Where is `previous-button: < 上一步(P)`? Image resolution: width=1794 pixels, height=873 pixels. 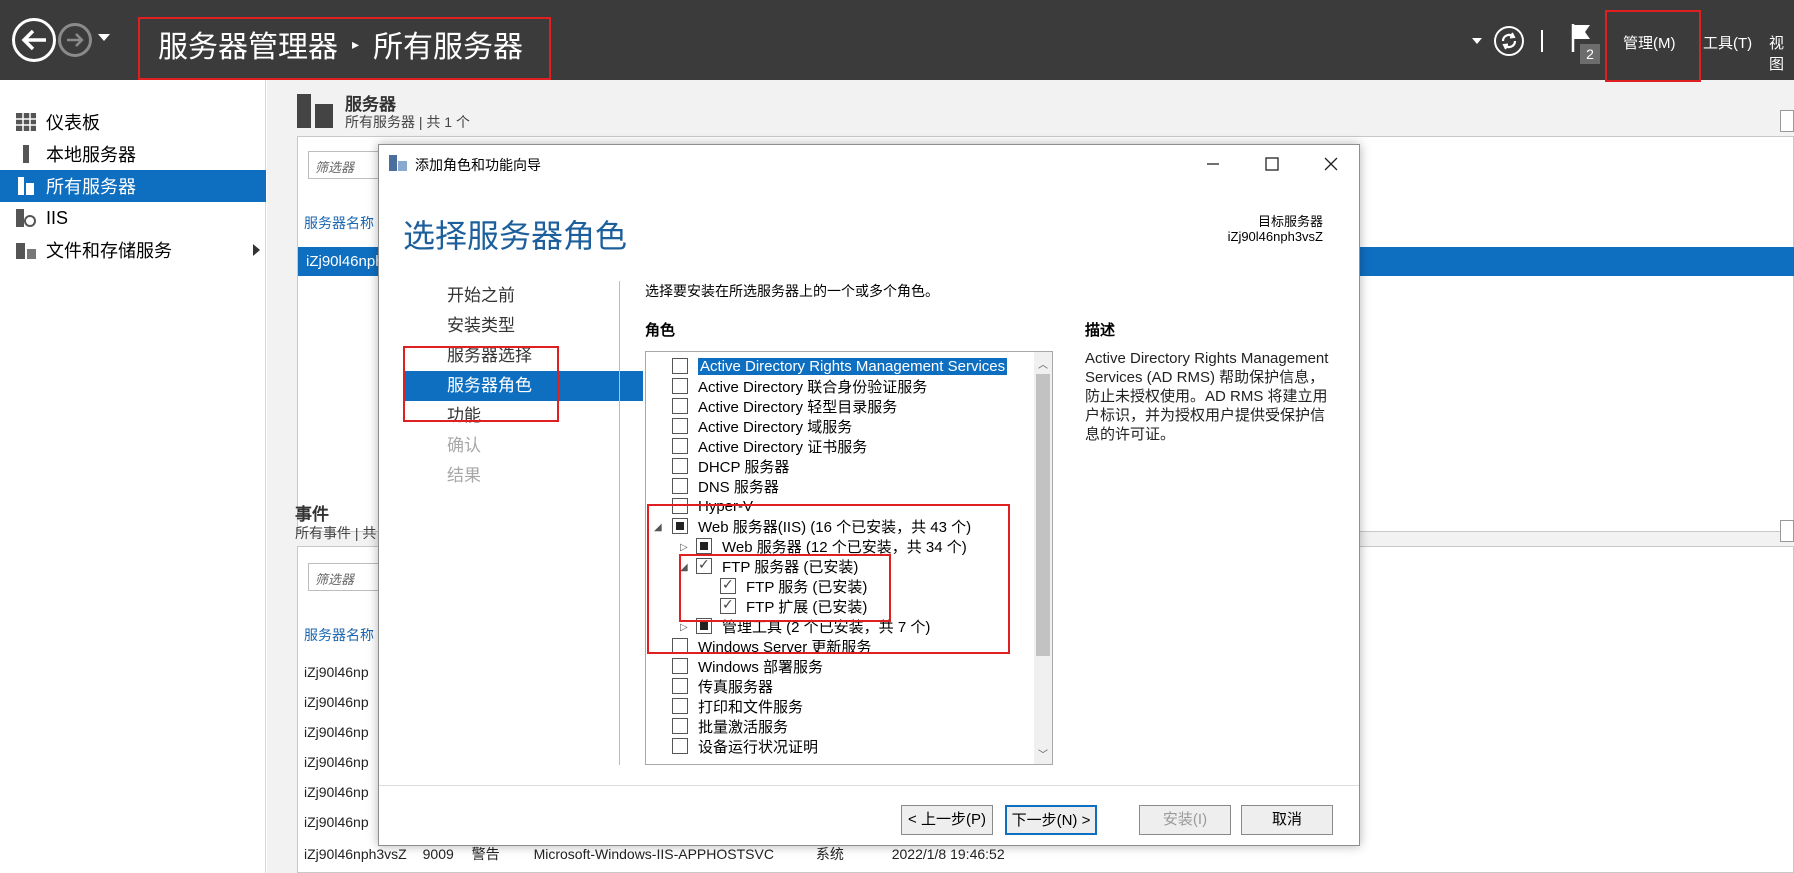 previous-button: < 上一步(P) is located at coordinates (947, 820).